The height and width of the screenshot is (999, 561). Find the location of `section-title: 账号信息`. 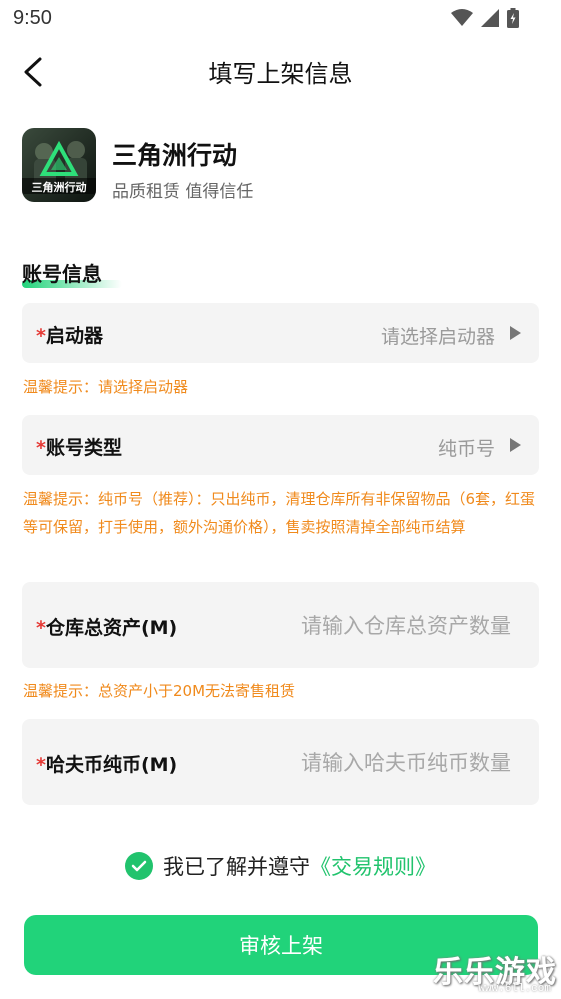

section-title: 账号信息 is located at coordinates (62, 274).